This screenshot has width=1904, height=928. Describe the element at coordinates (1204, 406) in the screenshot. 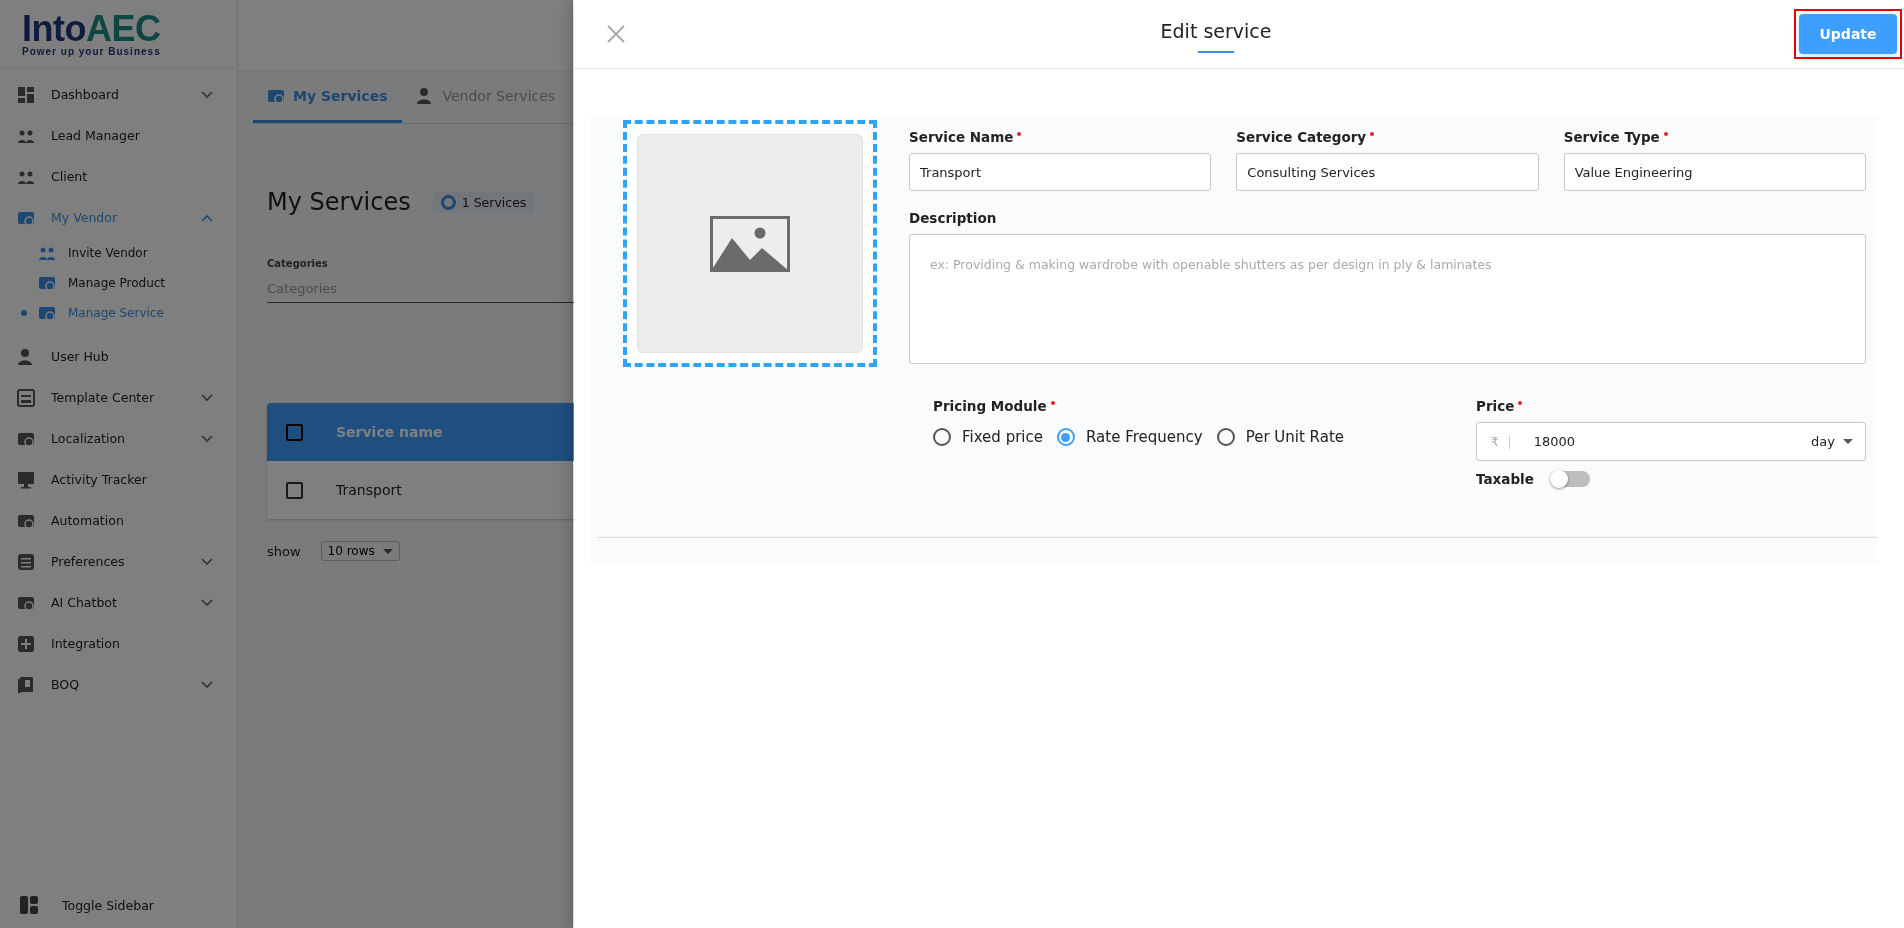

I see `field-label: Pricing Module` at that location.